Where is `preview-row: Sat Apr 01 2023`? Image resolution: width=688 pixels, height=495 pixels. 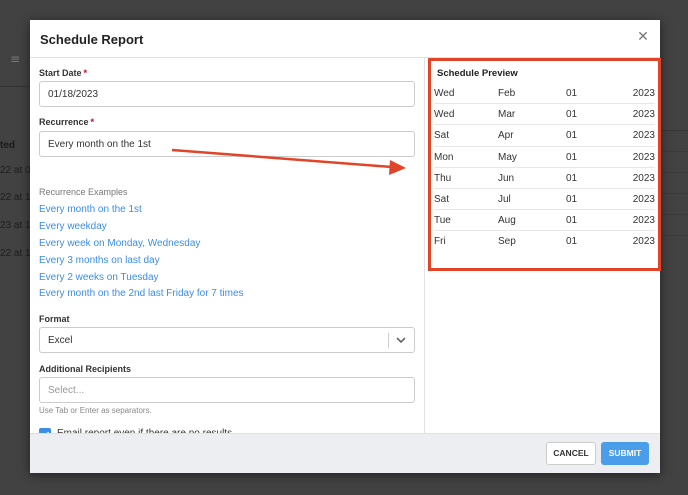
preview-row: Sat Apr 01 2023 is located at coordinates (544, 136).